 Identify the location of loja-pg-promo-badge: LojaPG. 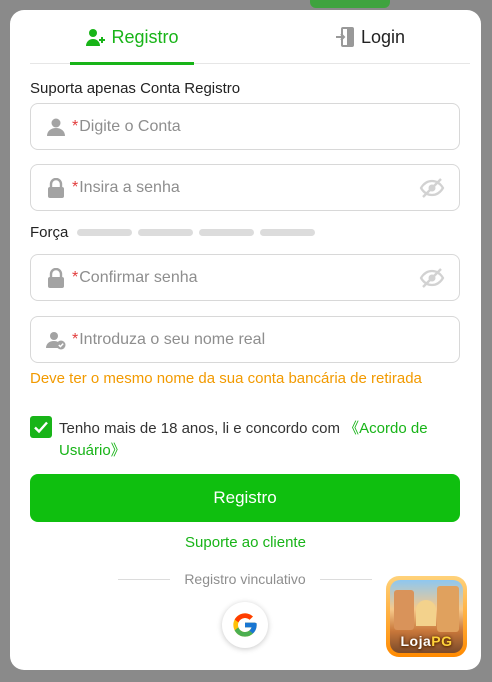
(426, 616).